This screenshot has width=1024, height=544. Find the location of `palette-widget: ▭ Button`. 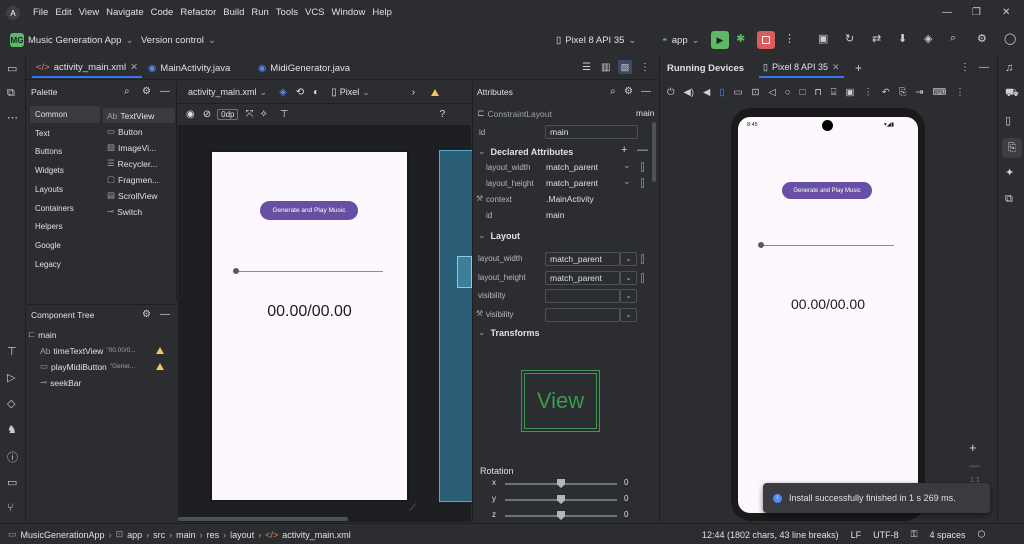

palette-widget: ▭ Button is located at coordinates (139, 131).